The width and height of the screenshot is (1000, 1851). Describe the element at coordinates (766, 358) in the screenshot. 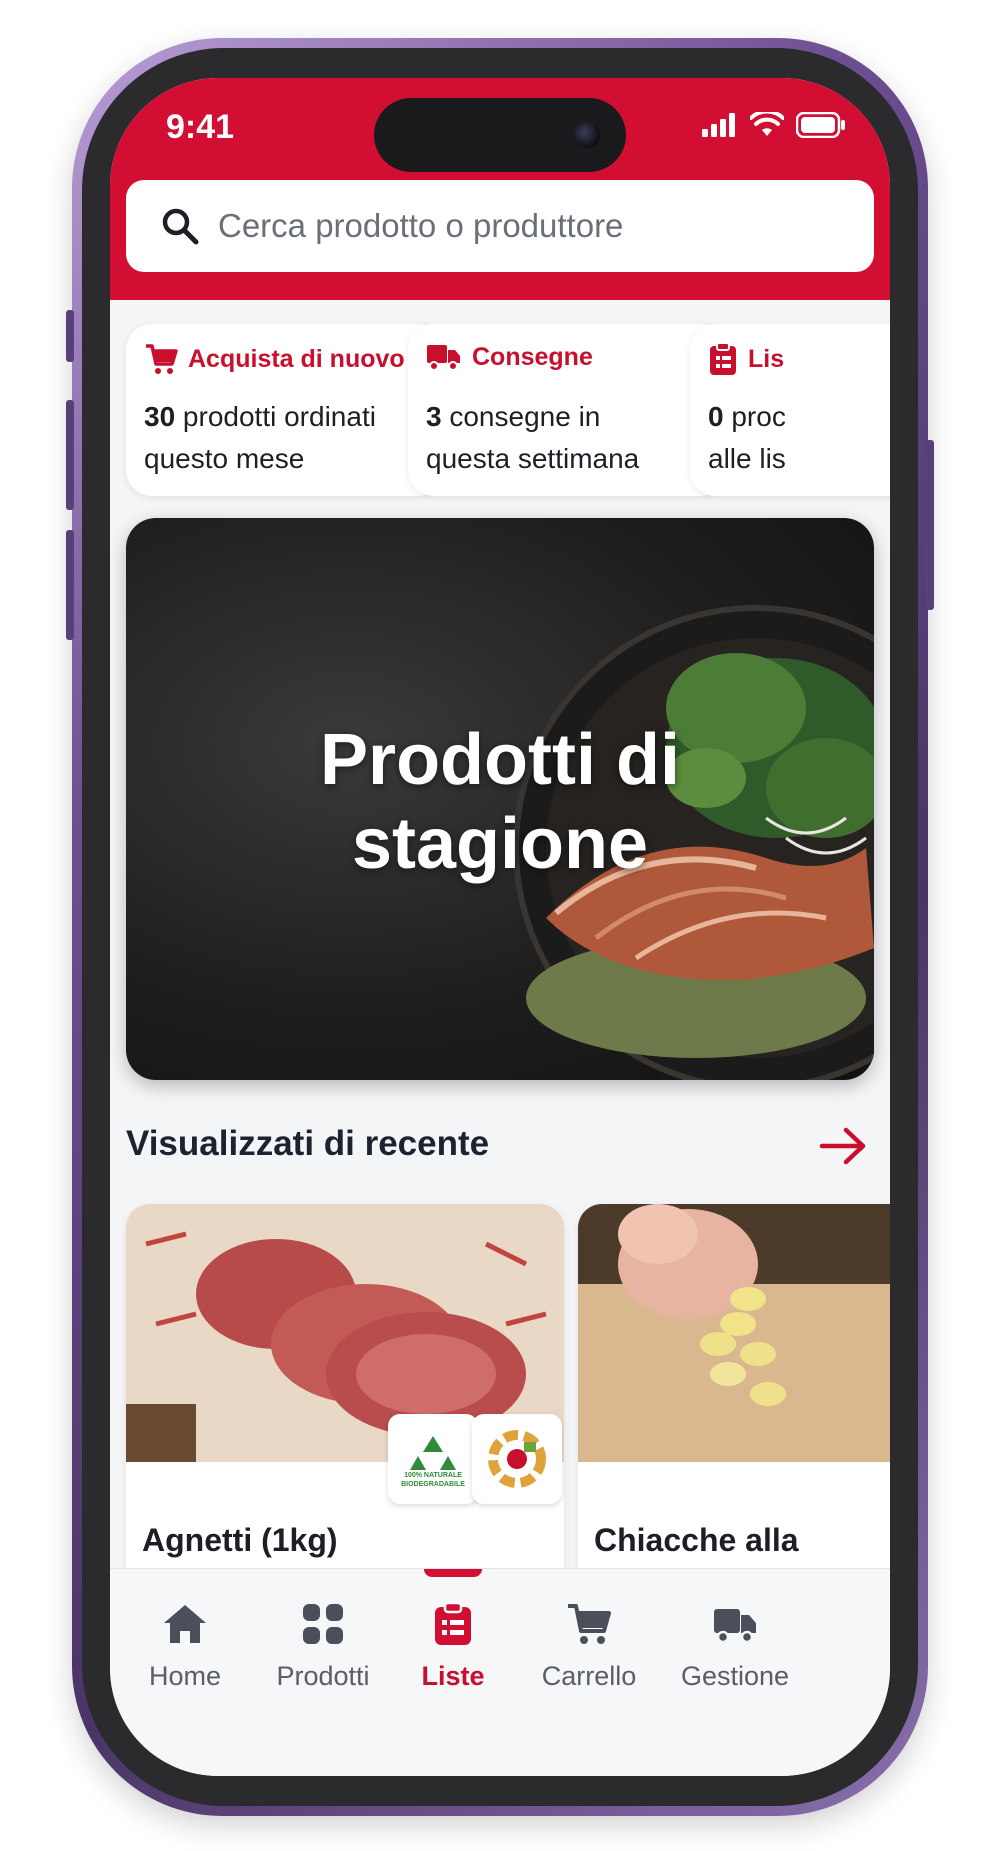

I see `card-title: Lis` at that location.